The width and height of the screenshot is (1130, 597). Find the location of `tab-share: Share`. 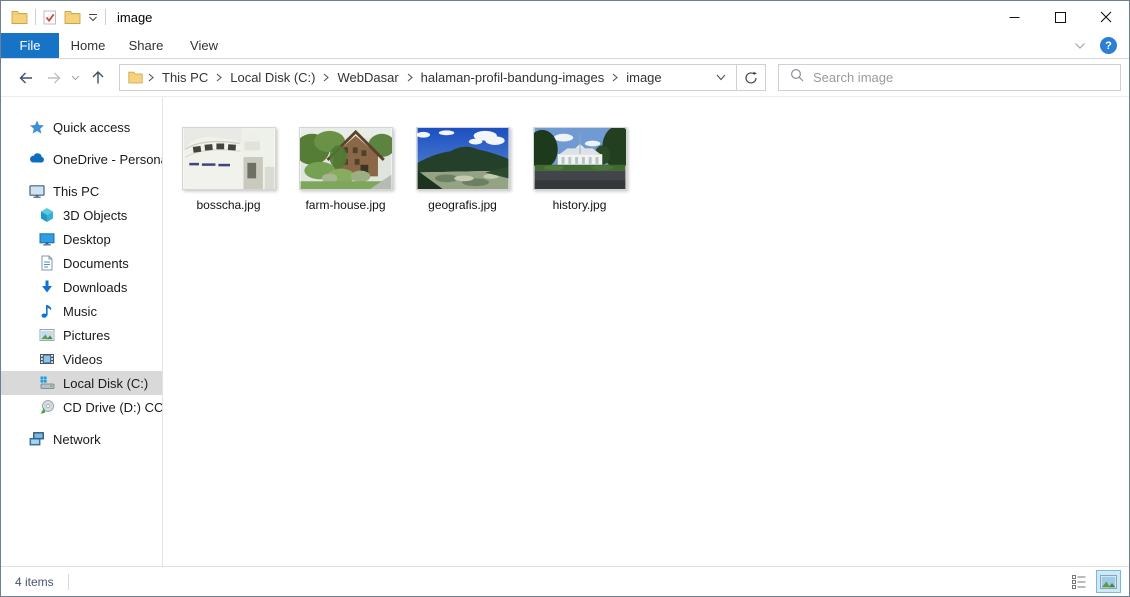

tab-share: Share is located at coordinates (146, 45).